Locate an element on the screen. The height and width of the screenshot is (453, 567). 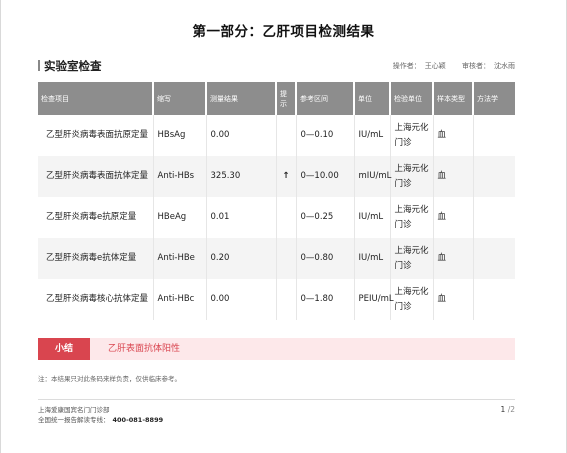
footer-info: 上海爱康国宾名门门诊部 全国统一报告解读专线： 400-081-8899 is located at coordinates (100, 415).